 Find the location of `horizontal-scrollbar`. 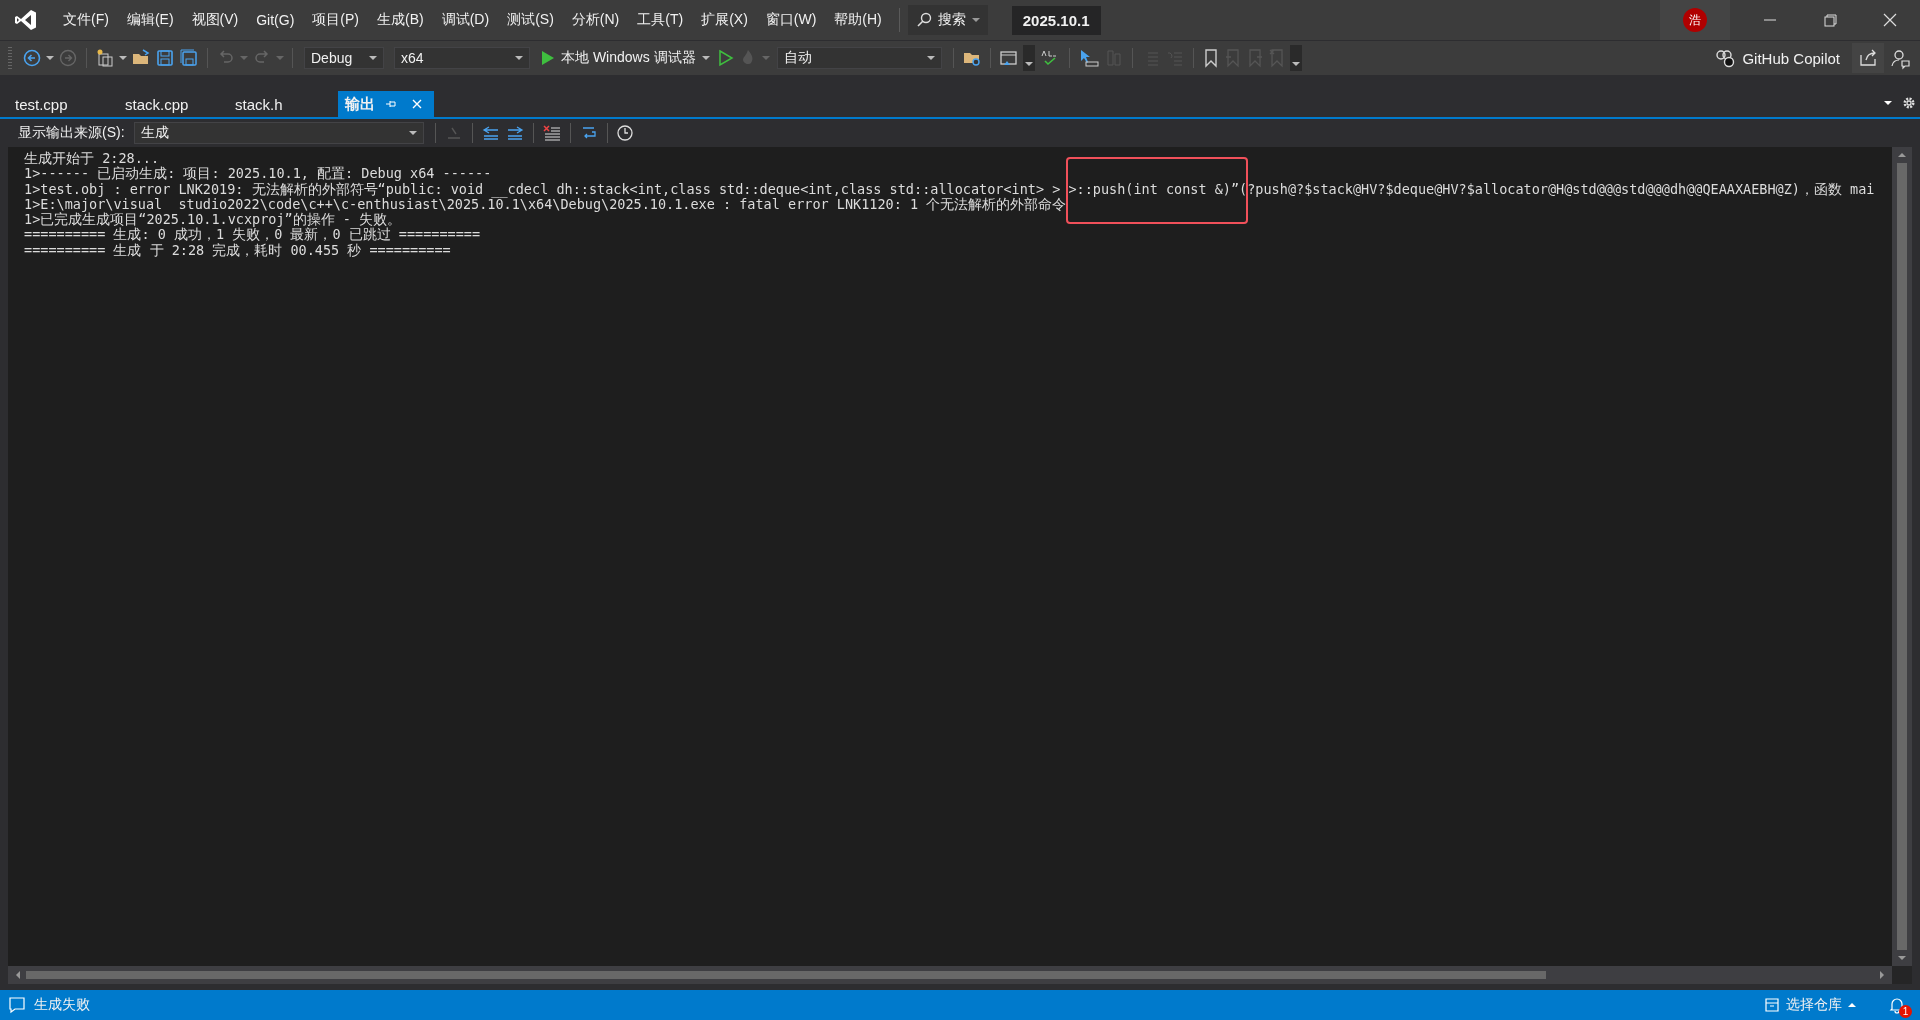

horizontal-scrollbar is located at coordinates (950, 975).